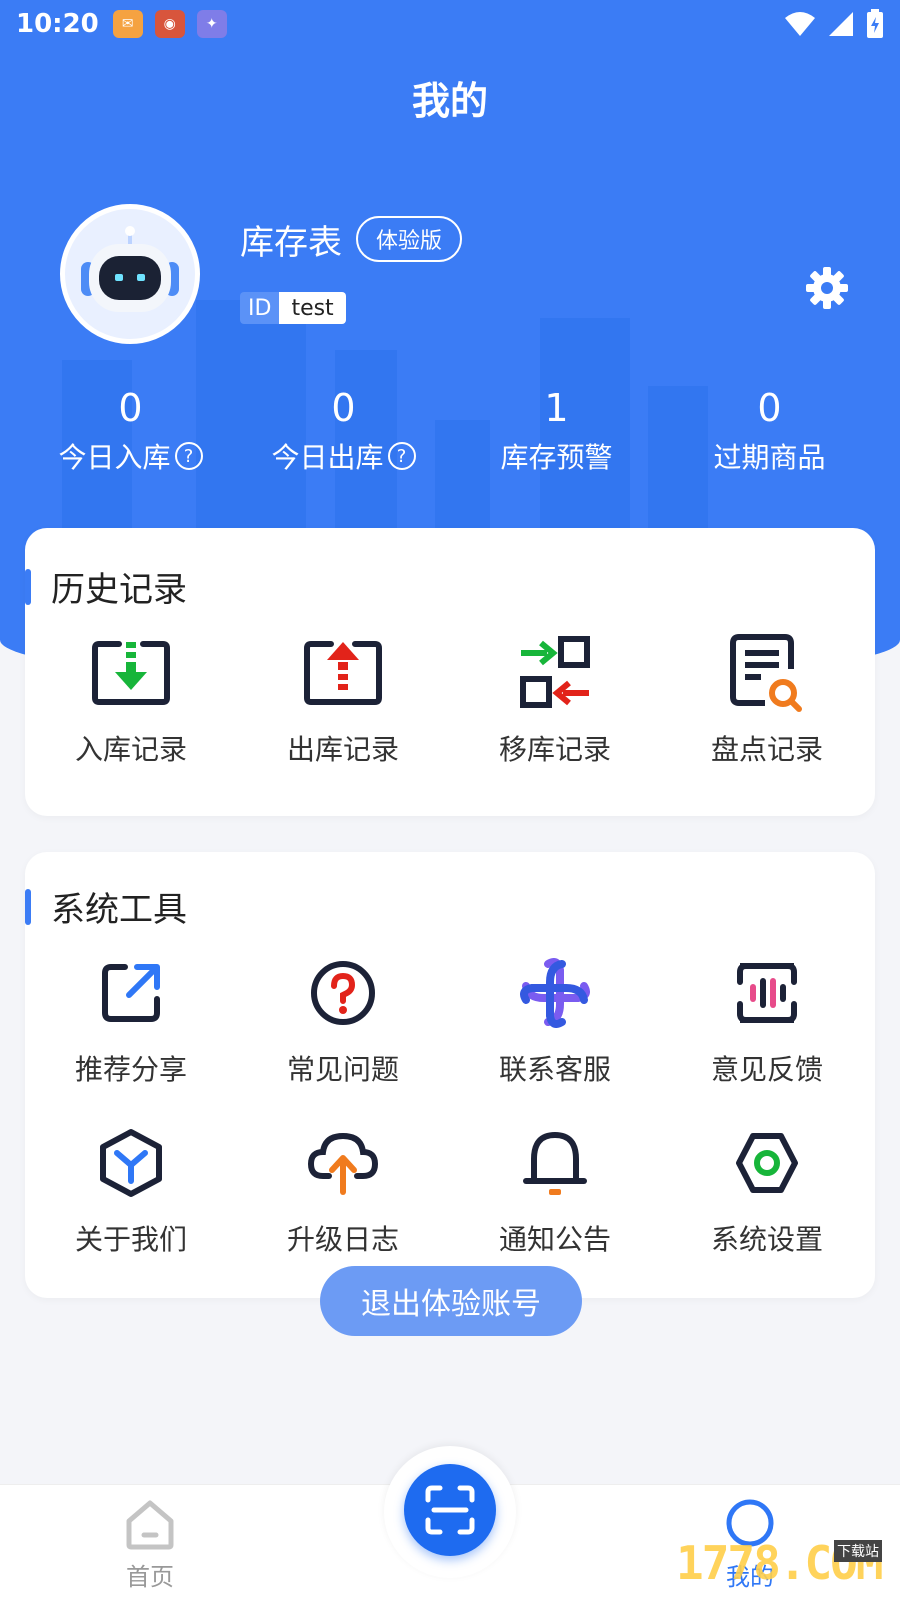  I want to click on inbound-record-item: 入库记录, so click(131, 698).